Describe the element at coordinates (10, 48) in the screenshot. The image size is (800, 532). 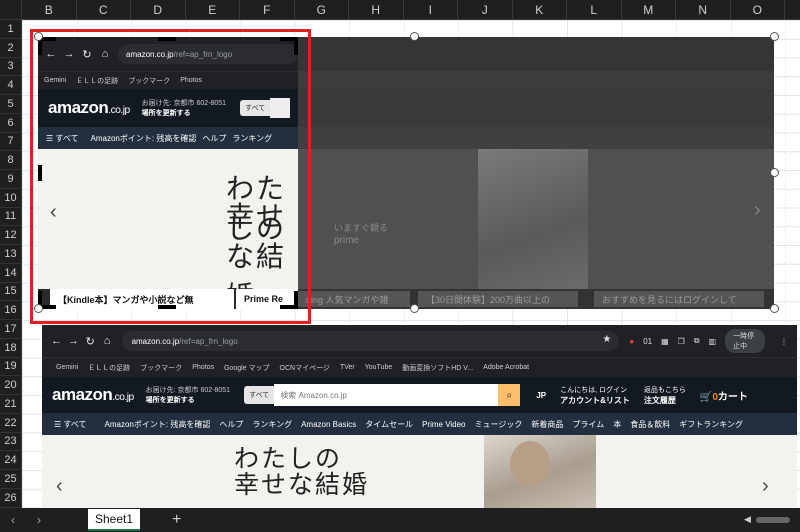
I see `row-header: 2` at that location.